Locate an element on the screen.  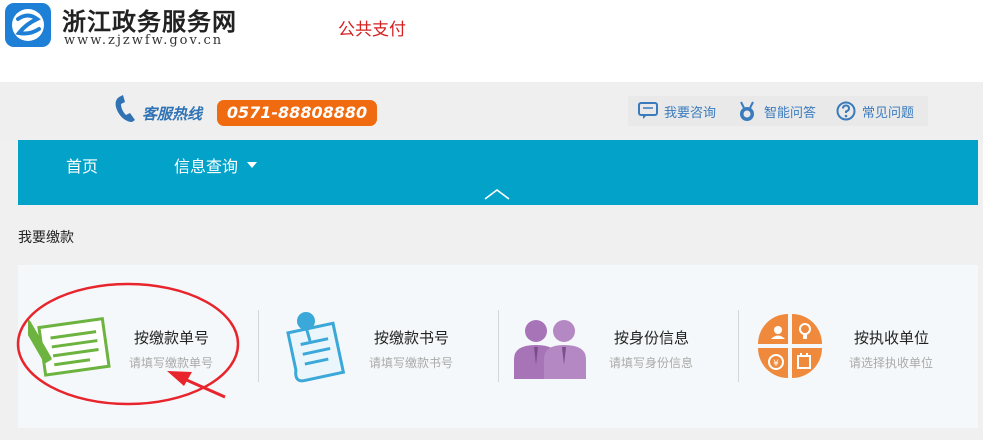
option-title: 按缴款单号 is located at coordinates (172, 338).